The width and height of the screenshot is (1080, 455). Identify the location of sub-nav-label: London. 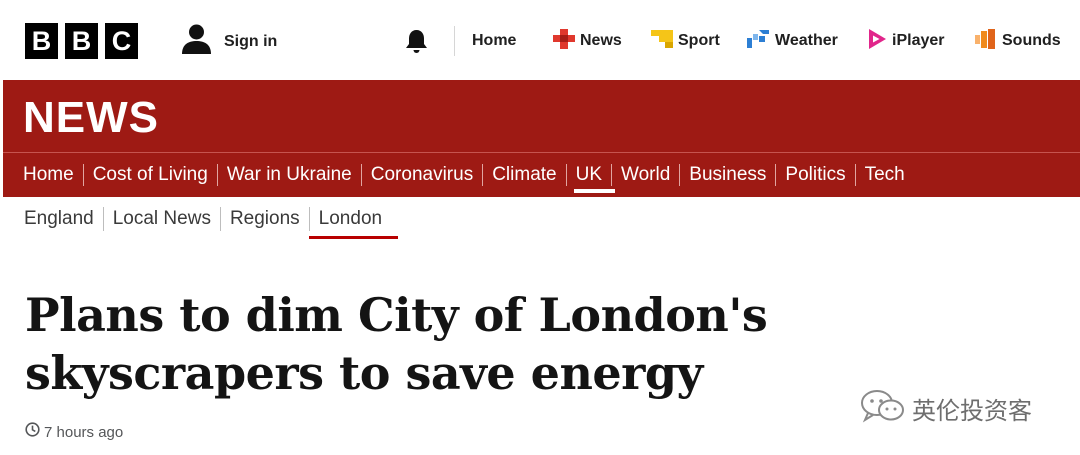
(350, 218).